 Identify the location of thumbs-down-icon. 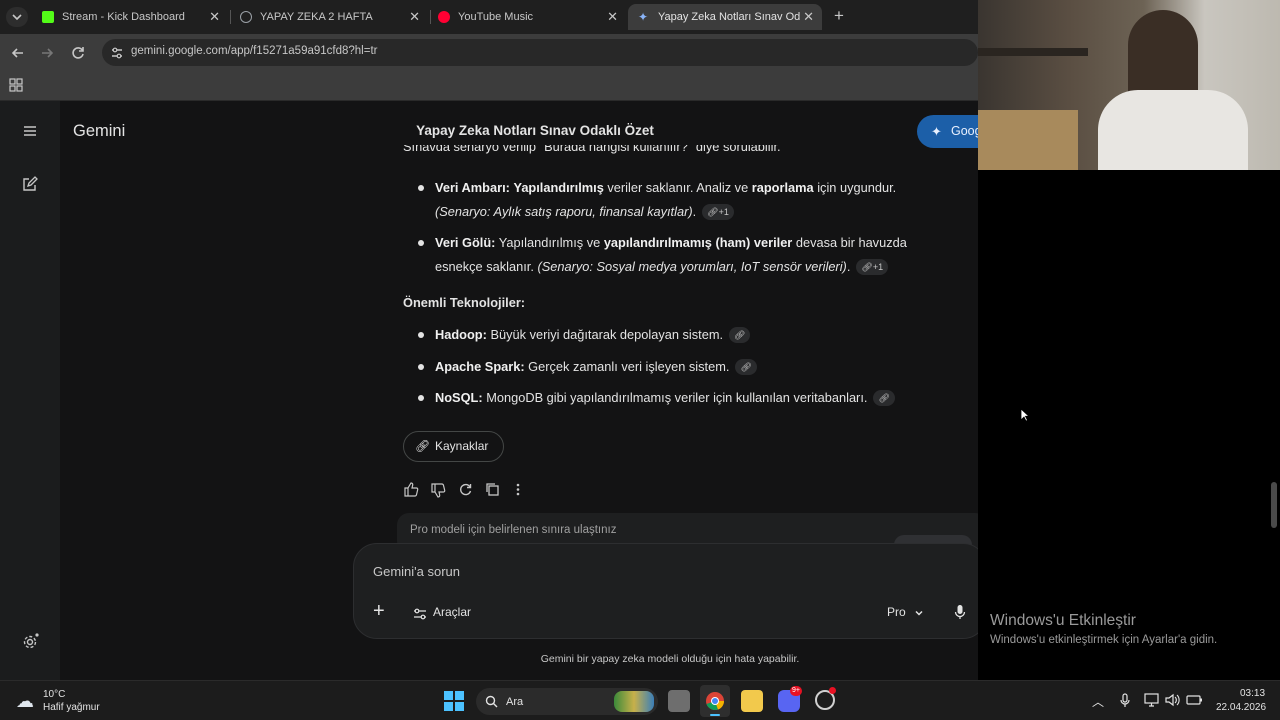
(438, 490).